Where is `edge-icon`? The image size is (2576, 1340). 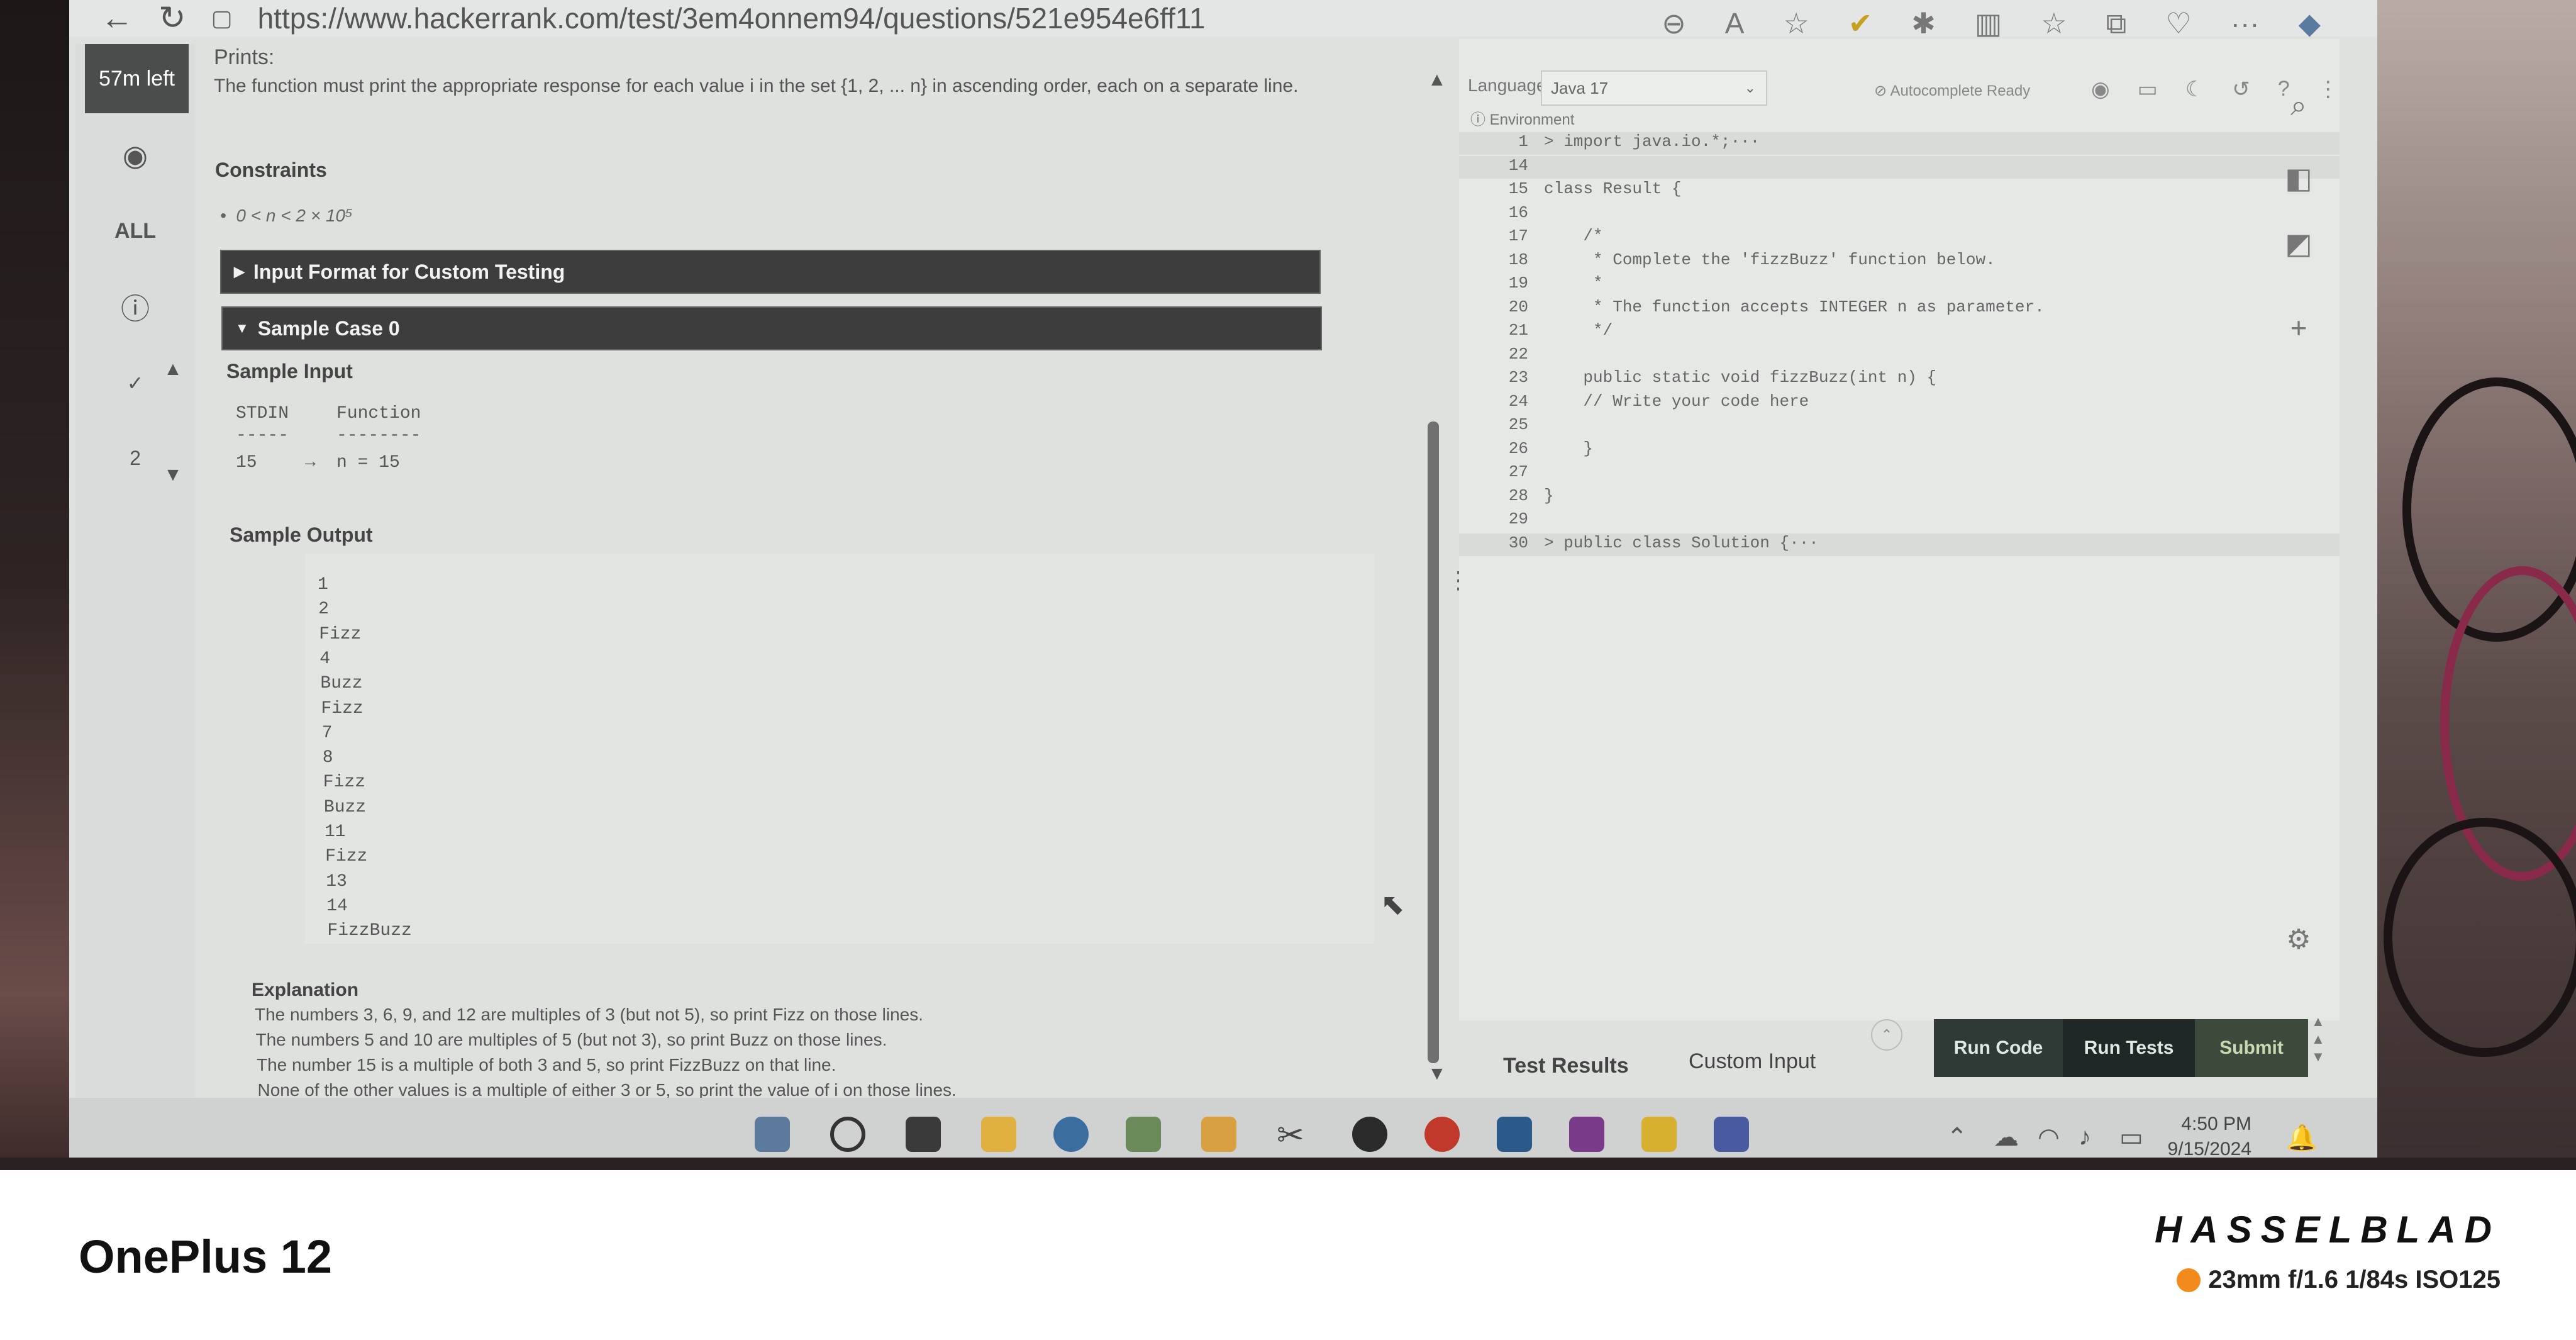 edge-icon is located at coordinates (1071, 1134).